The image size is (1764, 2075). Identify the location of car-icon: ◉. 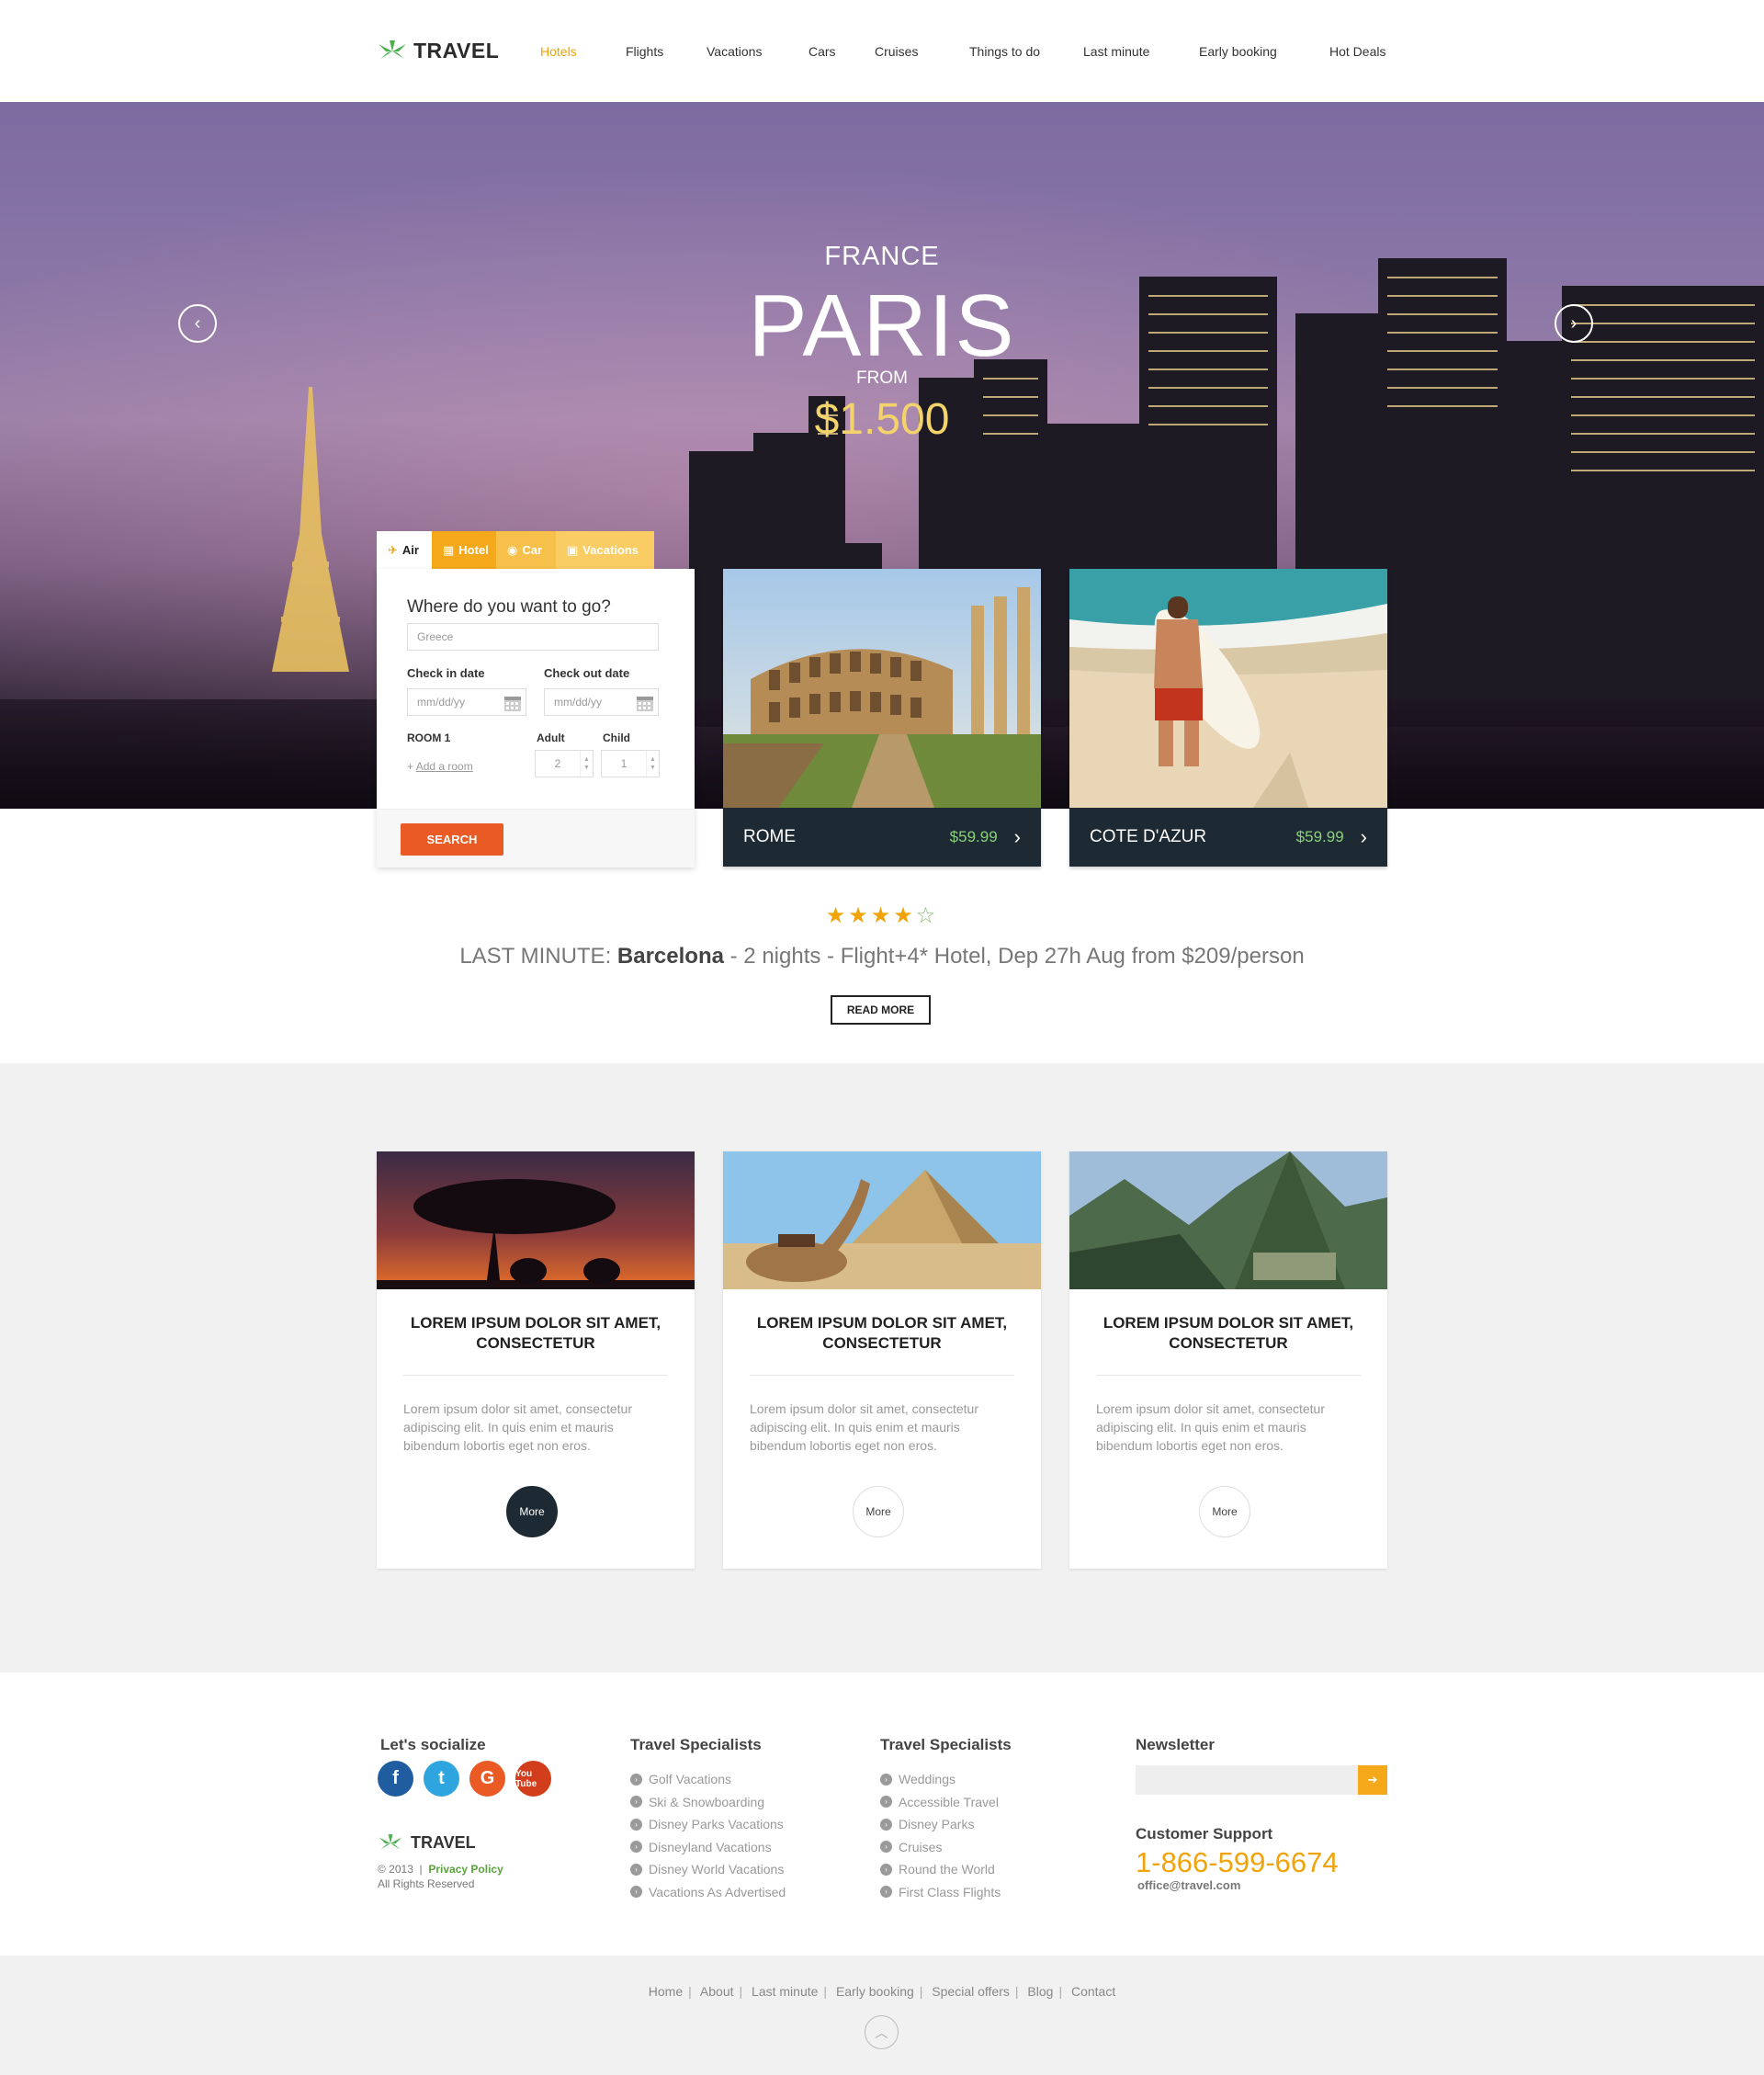
(512, 549).